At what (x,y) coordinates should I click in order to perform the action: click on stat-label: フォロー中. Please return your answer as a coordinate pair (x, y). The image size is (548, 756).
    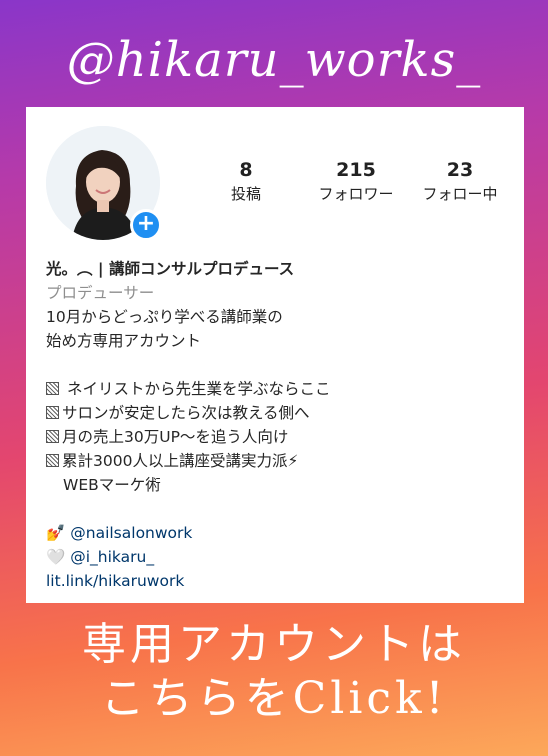
    Looking at the image, I should click on (460, 194).